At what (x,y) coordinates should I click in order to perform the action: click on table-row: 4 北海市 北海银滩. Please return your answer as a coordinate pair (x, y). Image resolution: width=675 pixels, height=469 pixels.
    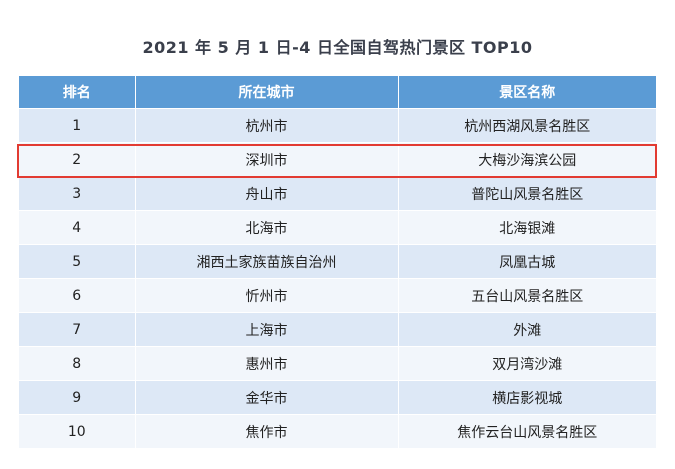
    Looking at the image, I should click on (337, 227).